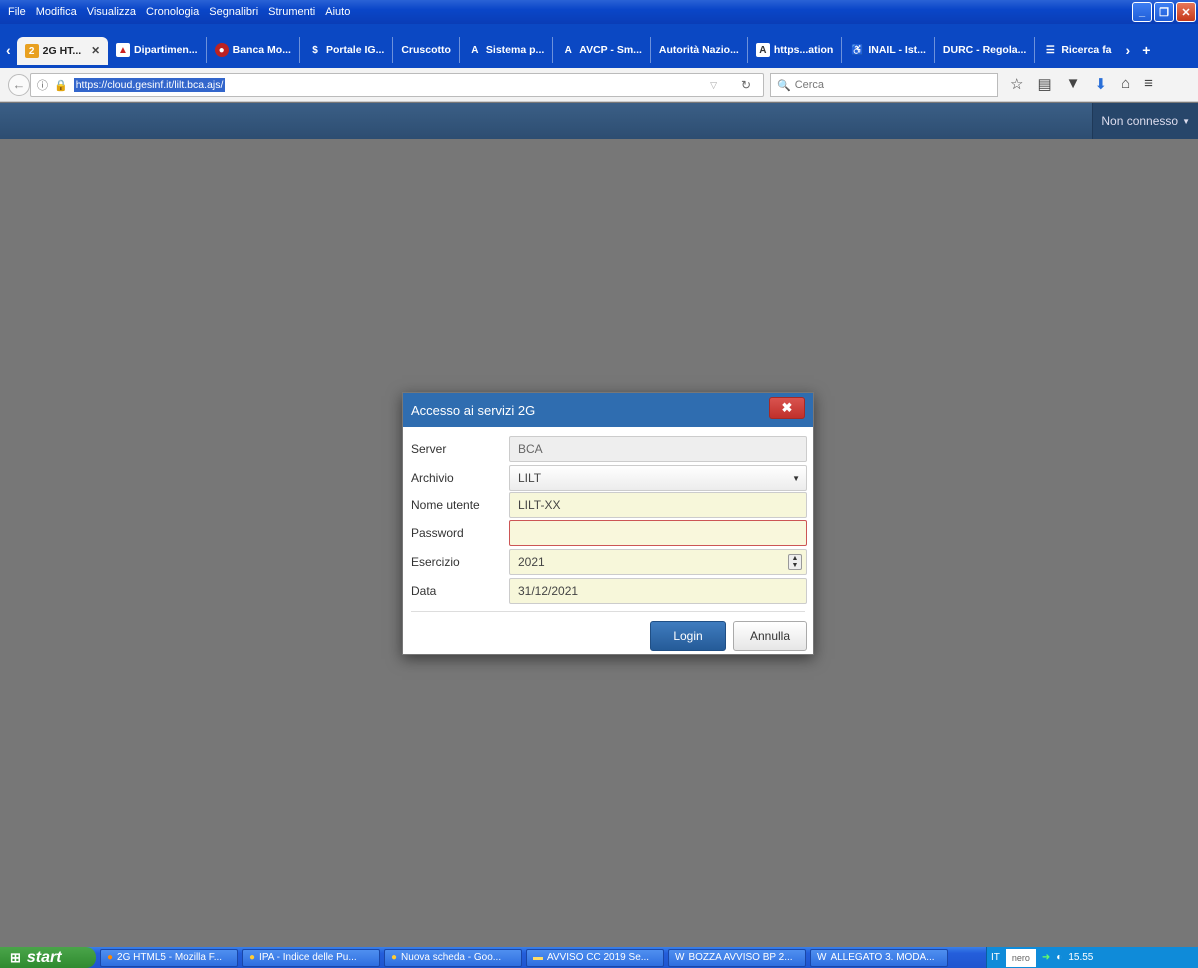  What do you see at coordinates (658, 562) in the screenshot?
I see `esercizio-stepper: 2021 ▲ ▼` at bounding box center [658, 562].